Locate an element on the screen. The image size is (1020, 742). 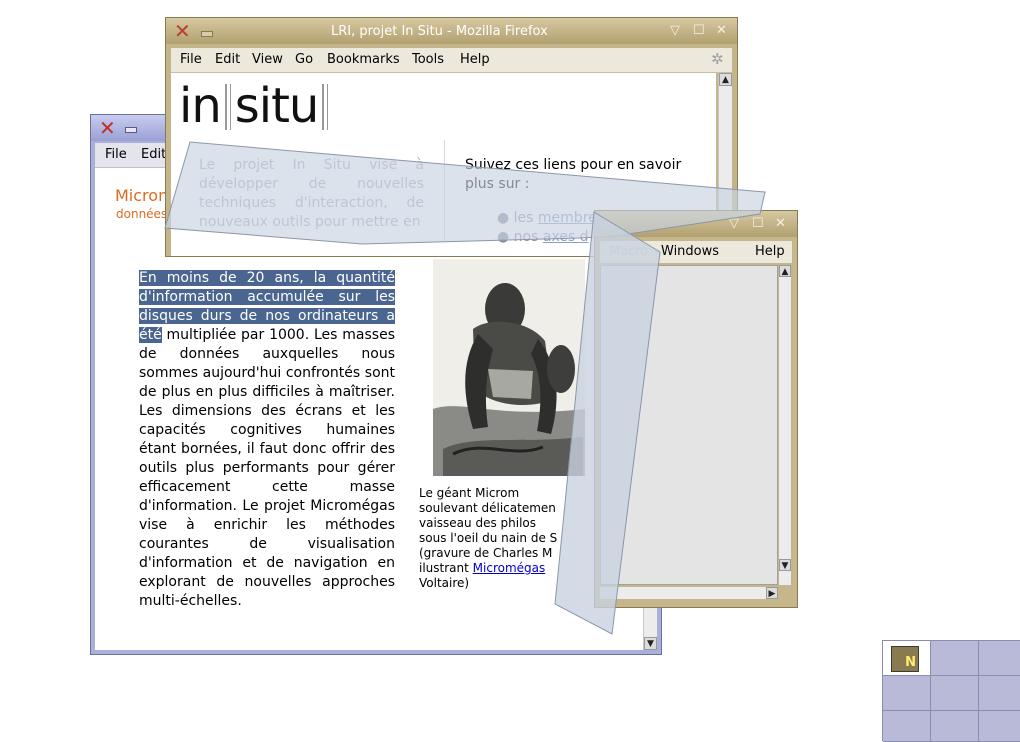
desktop-pager: N is located at coordinates (951, 691).